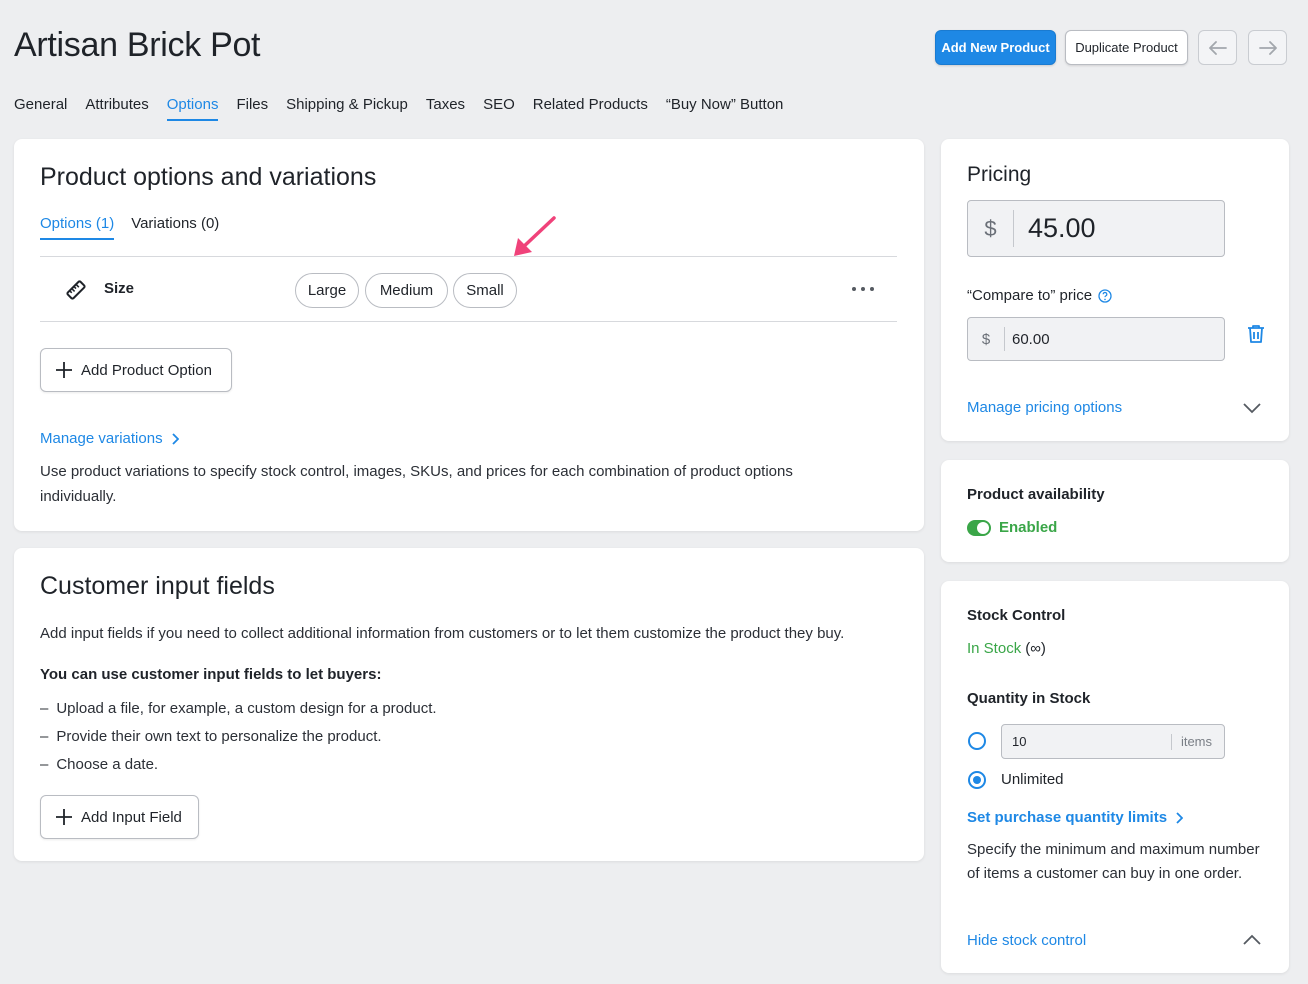 This screenshot has height=984, width=1308. What do you see at coordinates (77, 227) in the screenshot?
I see `subtab-options: Options (1)` at bounding box center [77, 227].